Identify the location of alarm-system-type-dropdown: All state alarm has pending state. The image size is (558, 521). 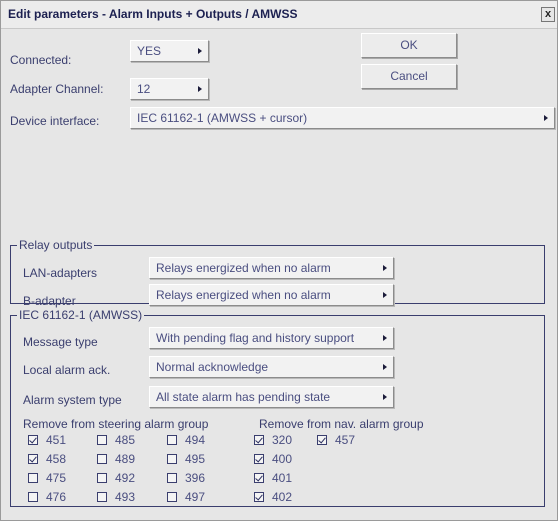
(271, 397).